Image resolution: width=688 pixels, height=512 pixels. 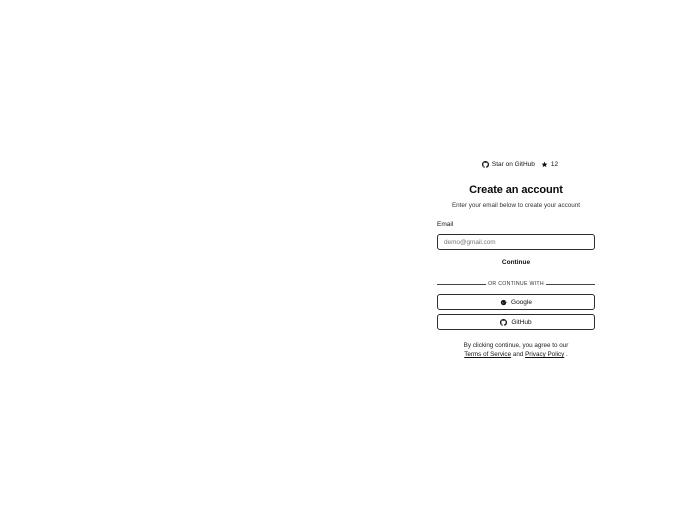 What do you see at coordinates (516, 345) in the screenshot?
I see `terms-prefix: By clicking continue, you agree to our` at bounding box center [516, 345].